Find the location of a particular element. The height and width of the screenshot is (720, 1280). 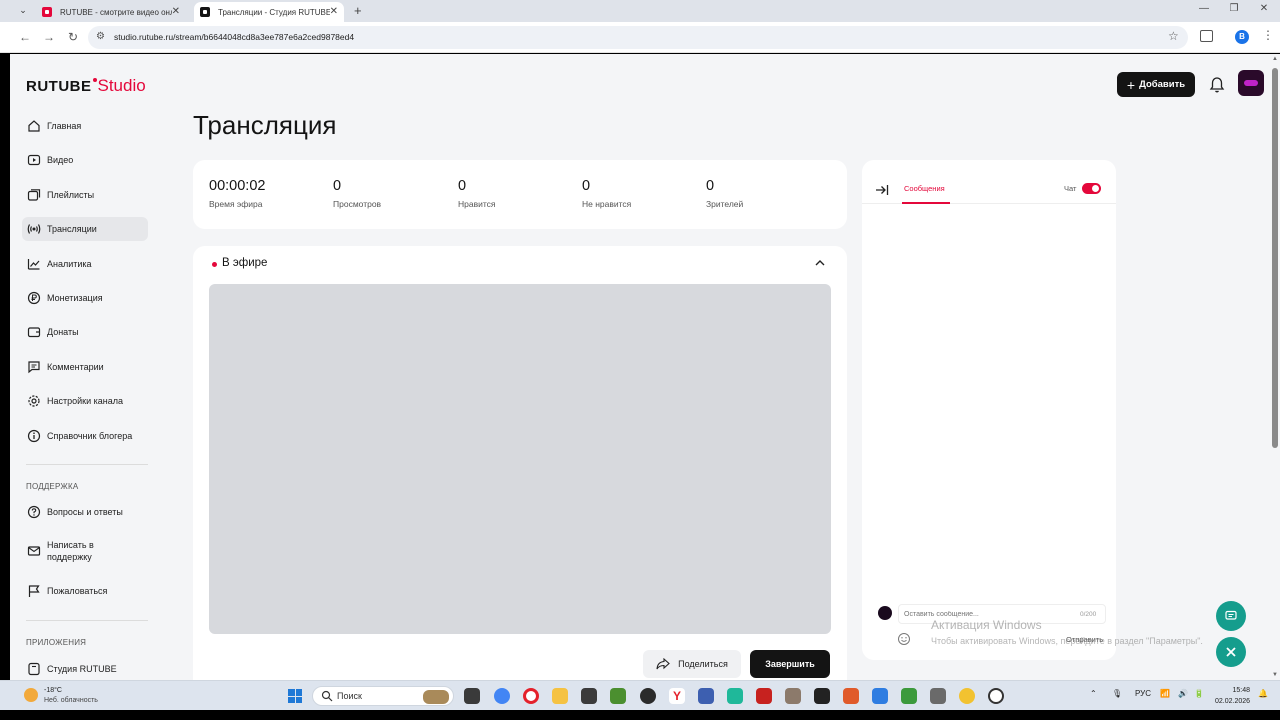

sidebar-item-home: Главная is located at coordinates (85, 126).